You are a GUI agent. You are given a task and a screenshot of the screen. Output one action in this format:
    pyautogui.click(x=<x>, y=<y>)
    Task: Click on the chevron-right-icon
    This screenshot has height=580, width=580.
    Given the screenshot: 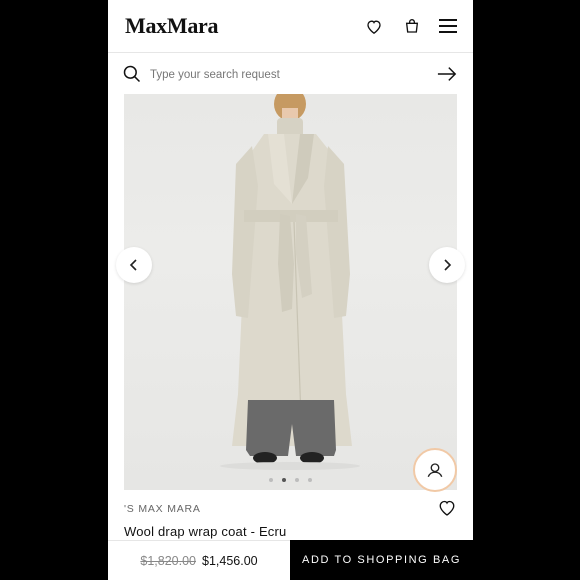 What is the action you would take?
    pyautogui.click(x=448, y=265)
    